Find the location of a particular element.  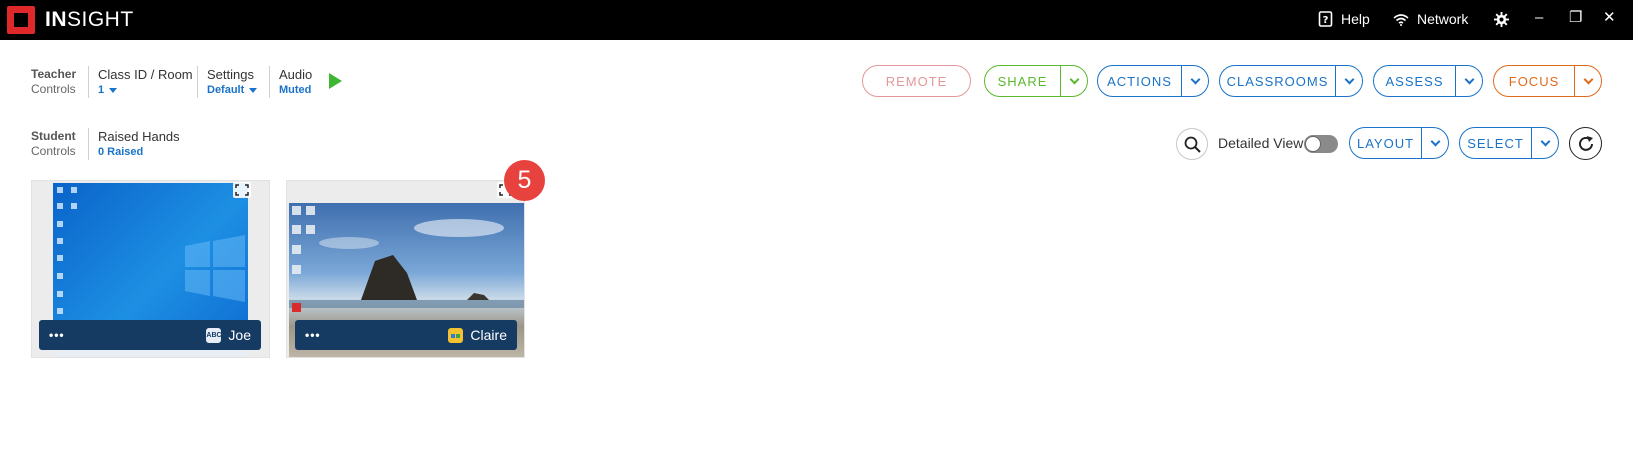

settings-field: Settings Default is located at coordinates (232, 82).